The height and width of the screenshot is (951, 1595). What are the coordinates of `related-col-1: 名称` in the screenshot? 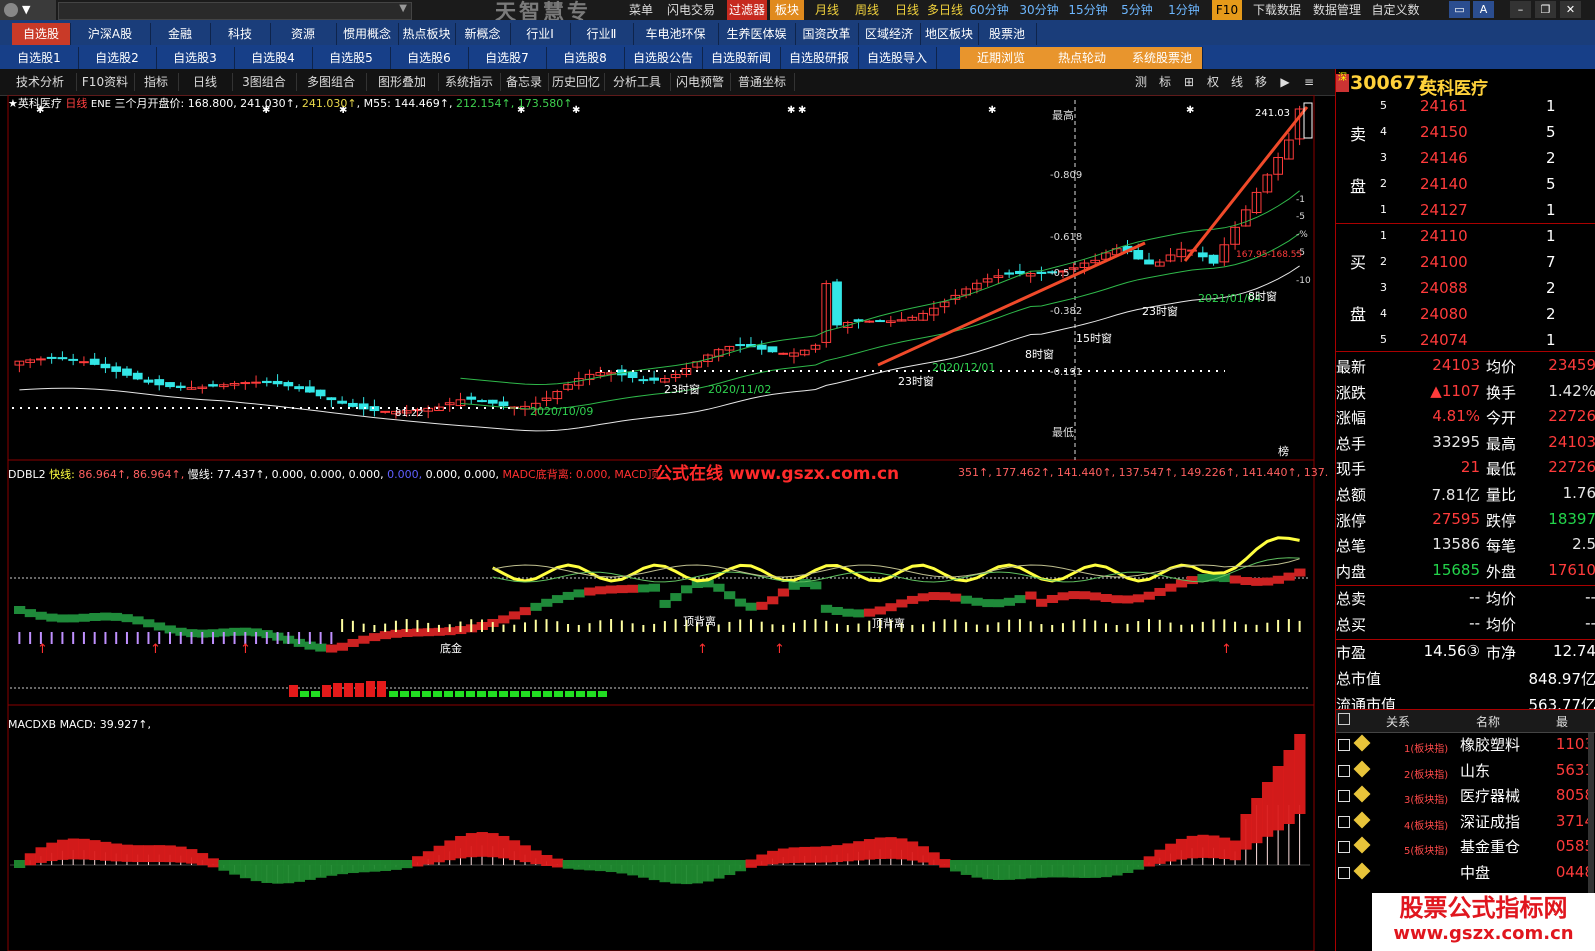 It's located at (1488, 721).